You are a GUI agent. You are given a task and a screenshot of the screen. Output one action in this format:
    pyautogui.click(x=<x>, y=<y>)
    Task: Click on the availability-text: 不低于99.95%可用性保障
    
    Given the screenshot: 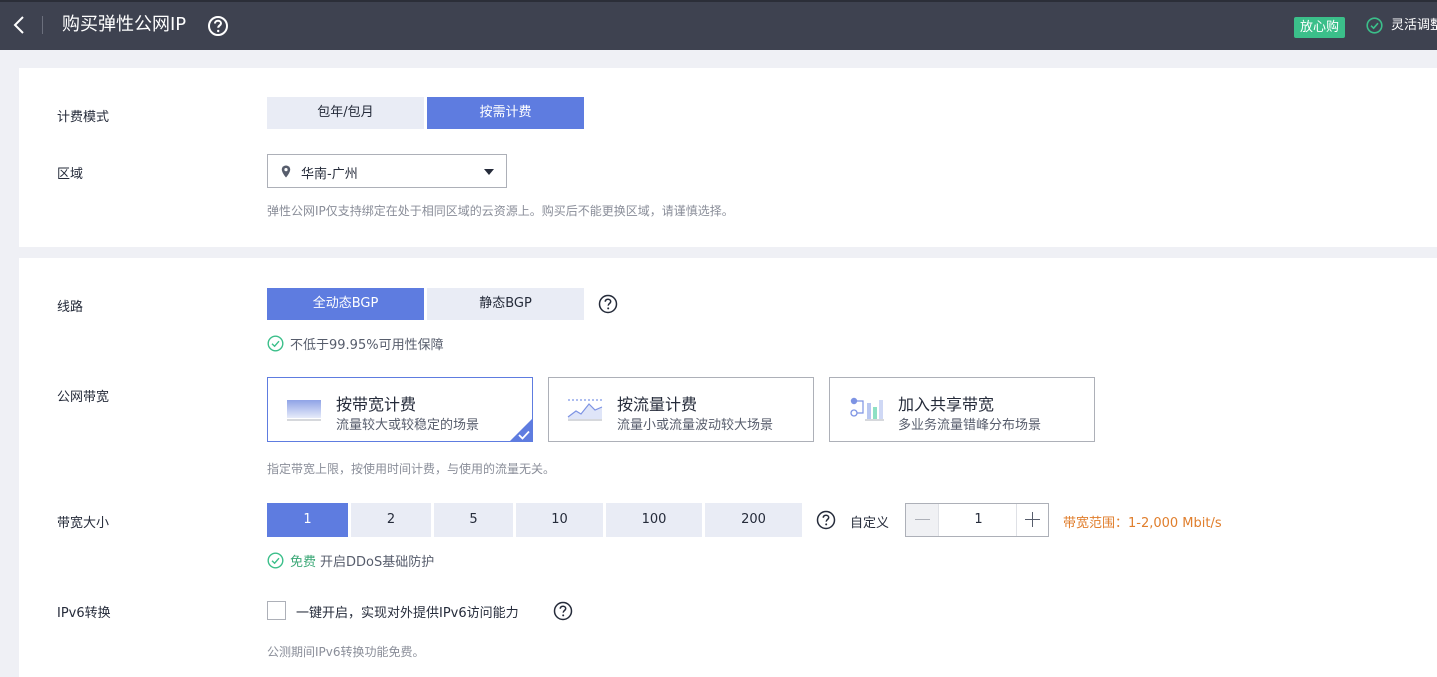 What is the action you would take?
    pyautogui.click(x=367, y=345)
    